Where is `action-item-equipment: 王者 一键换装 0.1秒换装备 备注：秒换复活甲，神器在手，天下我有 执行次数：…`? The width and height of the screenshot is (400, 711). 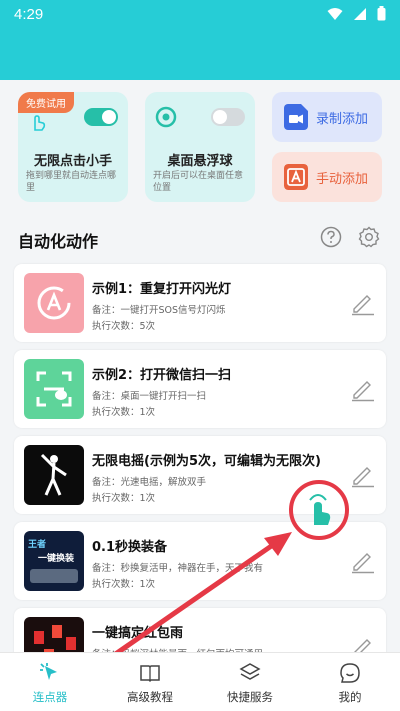
action-item-equipment: 王者 一键换装 0.1秒换装备 备注：秒换复活甲，神器在手，天下我有 执行次数：… is located at coordinates (200, 561).